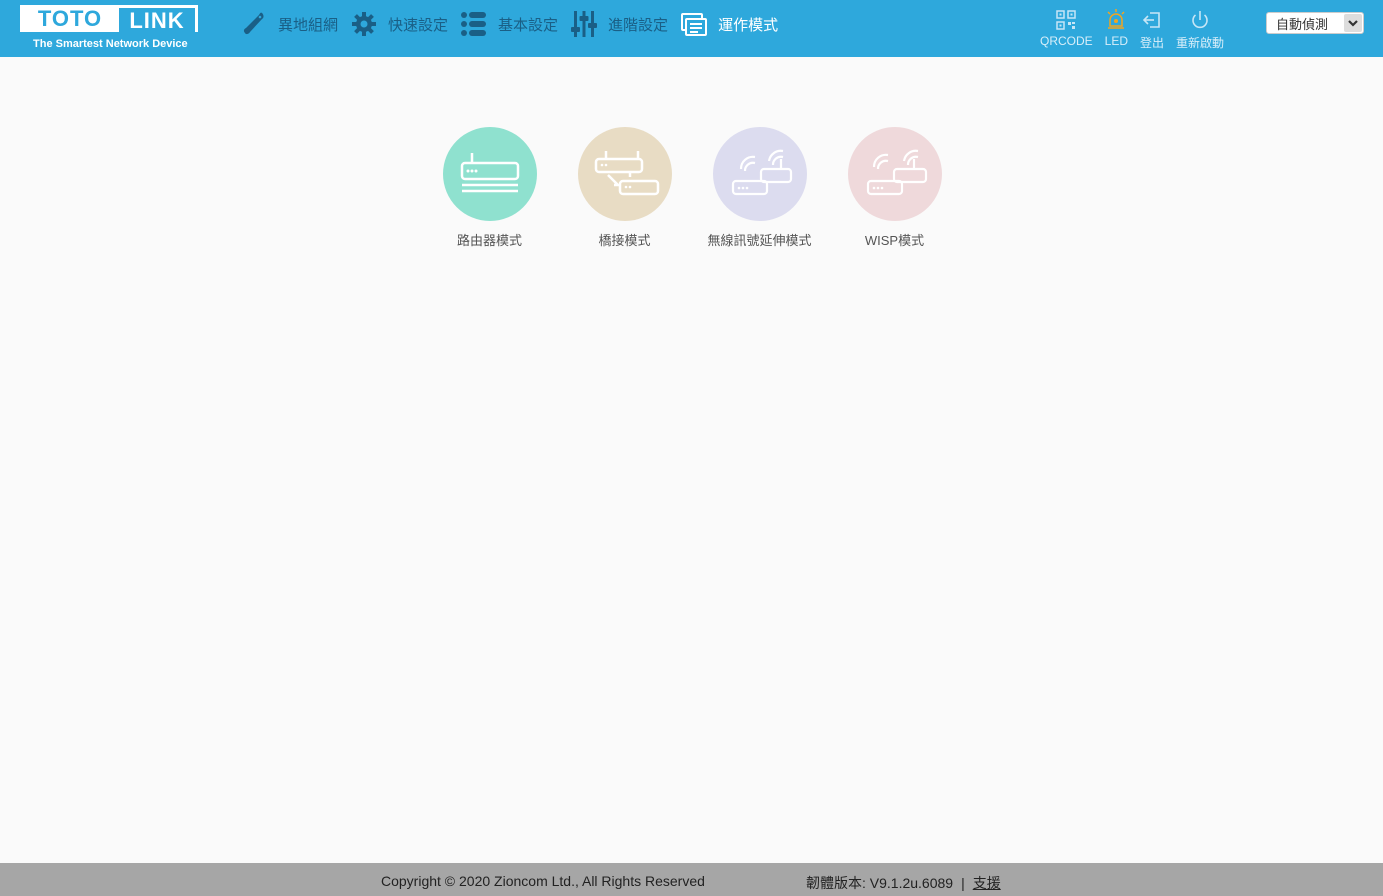 This screenshot has height=896, width=1383. What do you see at coordinates (748, 25) in the screenshot?
I see `nav-label: 運作模式` at bounding box center [748, 25].